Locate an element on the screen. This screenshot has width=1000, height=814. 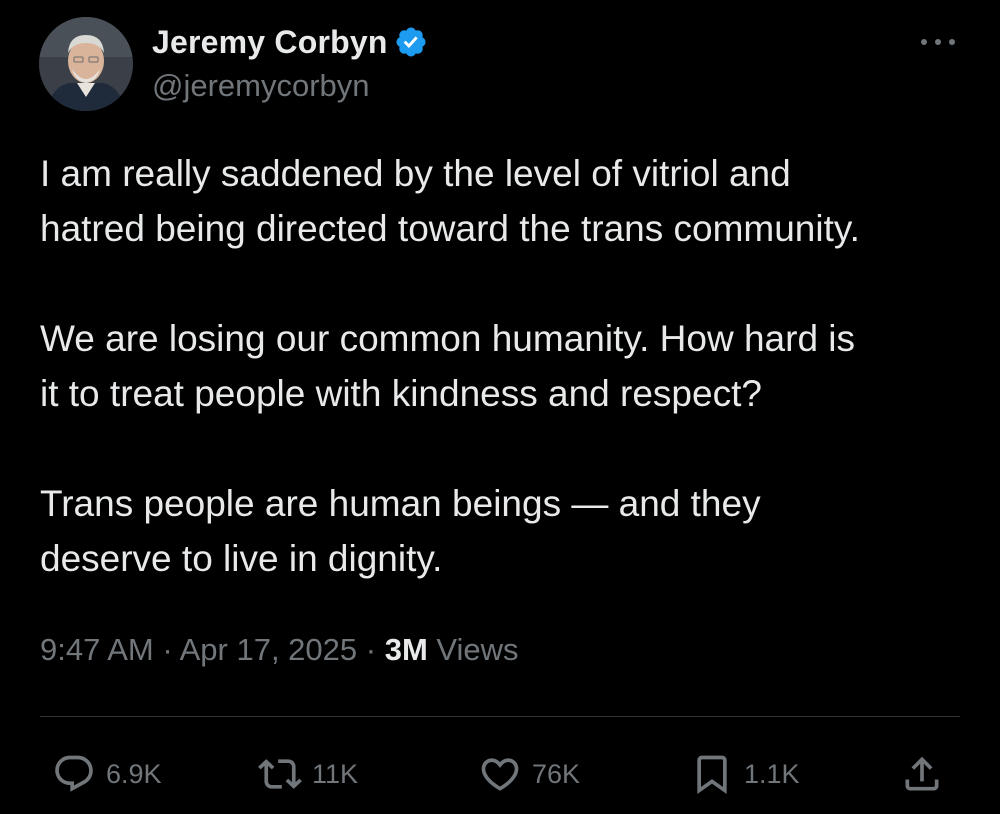
avatar is located at coordinates (86, 64).